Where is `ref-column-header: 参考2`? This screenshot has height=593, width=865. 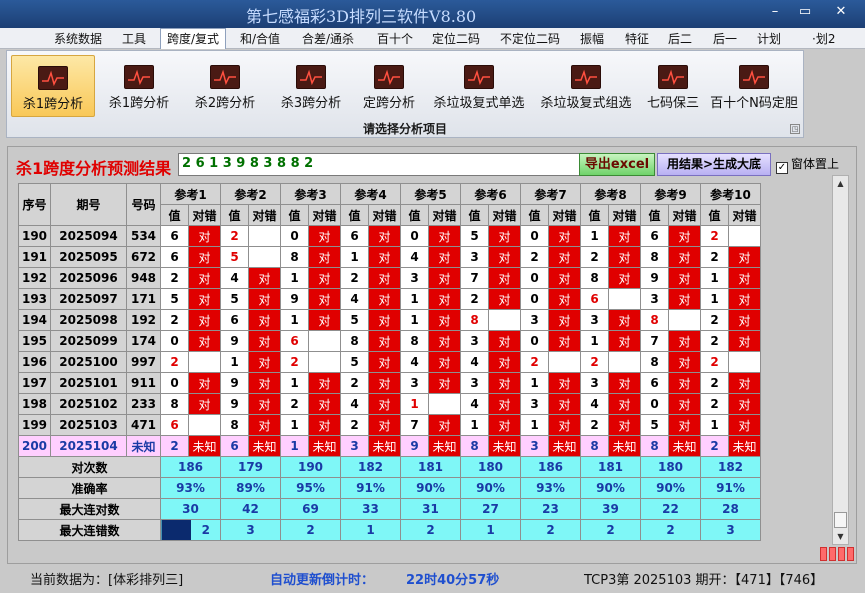
ref-column-header: 参考2 is located at coordinates (250, 194).